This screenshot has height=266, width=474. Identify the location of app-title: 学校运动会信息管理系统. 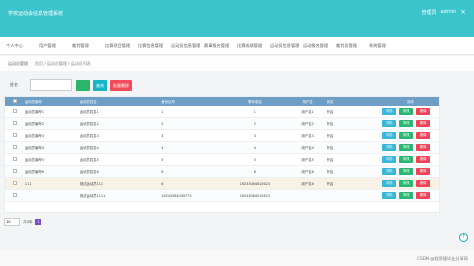
(36, 14).